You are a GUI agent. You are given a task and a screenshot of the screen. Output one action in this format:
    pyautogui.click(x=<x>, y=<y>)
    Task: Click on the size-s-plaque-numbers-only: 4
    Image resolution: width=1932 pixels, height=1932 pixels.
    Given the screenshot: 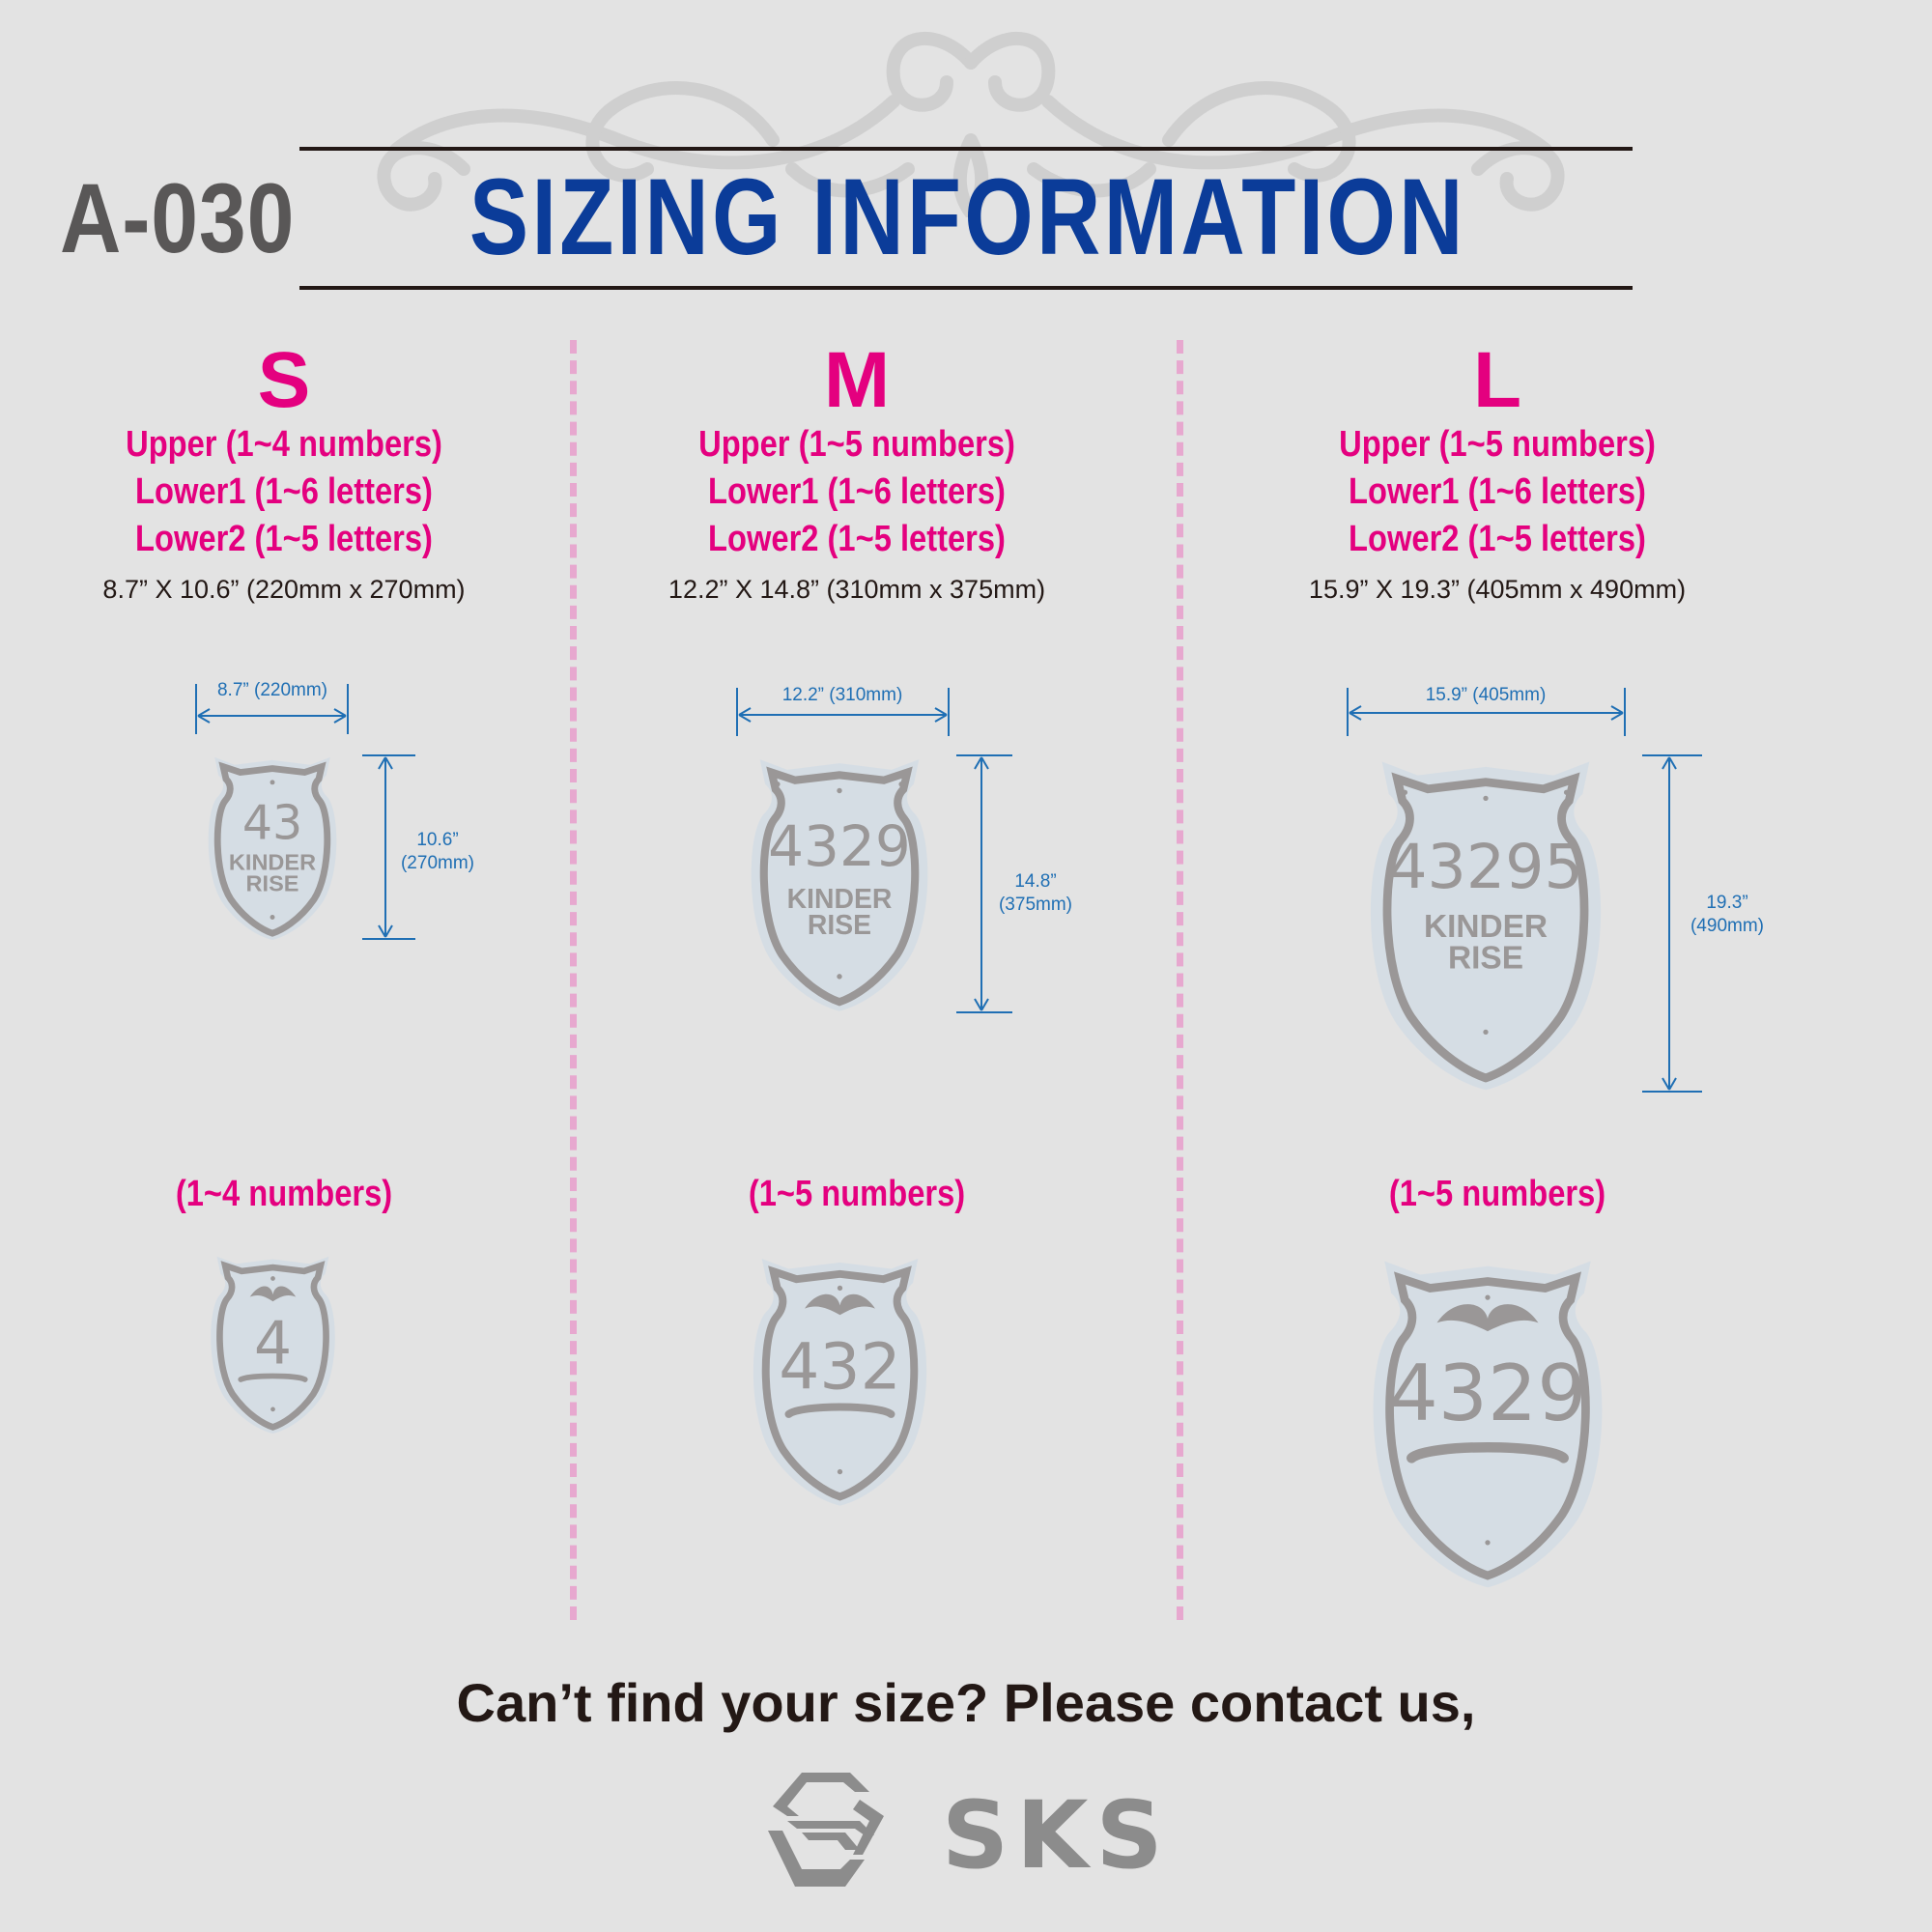 What is the action you would take?
    pyautogui.click(x=273, y=1345)
    